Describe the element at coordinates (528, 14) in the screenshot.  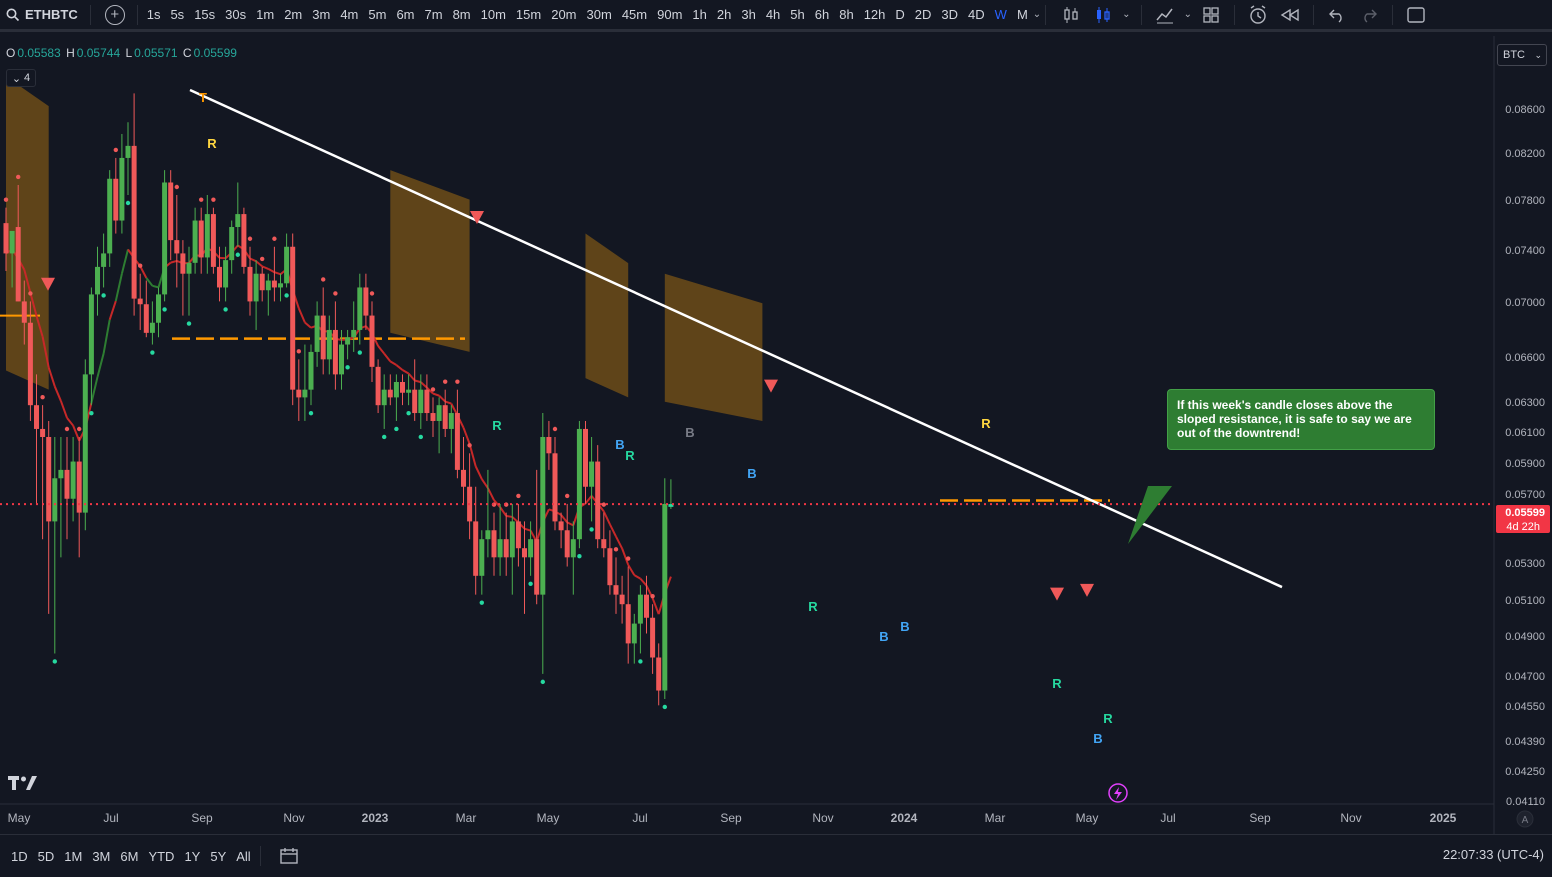
I see `interval-15m: 15m` at that location.